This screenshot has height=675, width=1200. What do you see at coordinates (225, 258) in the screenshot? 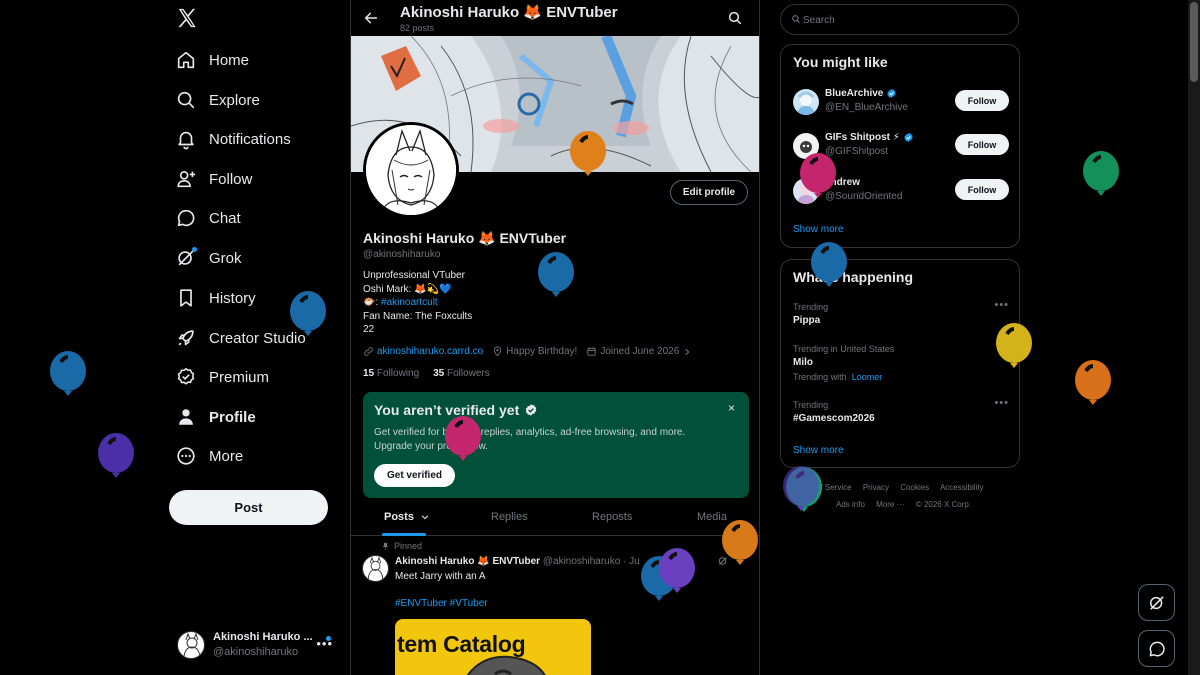
I see `nav-grok-label: Grok` at bounding box center [225, 258].